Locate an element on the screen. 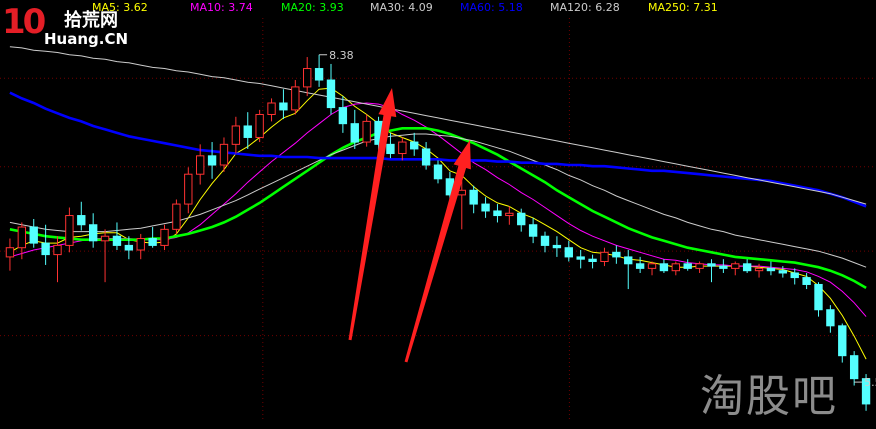  logo-url: Huang.CN is located at coordinates (86, 39).